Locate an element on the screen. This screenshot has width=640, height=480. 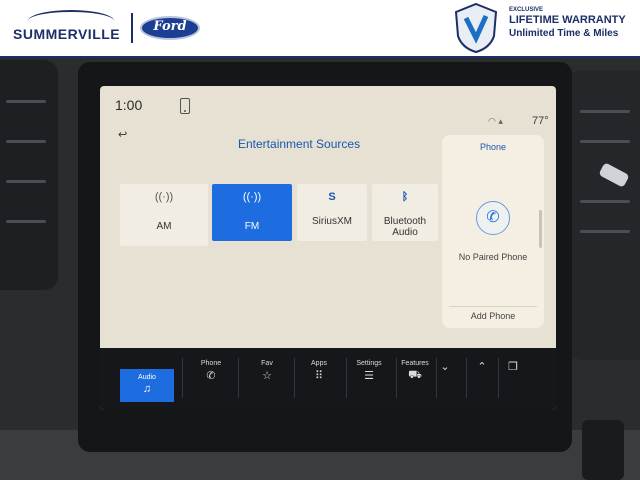
nav-apps: Apps ⠿ is located at coordinates (319, 379).